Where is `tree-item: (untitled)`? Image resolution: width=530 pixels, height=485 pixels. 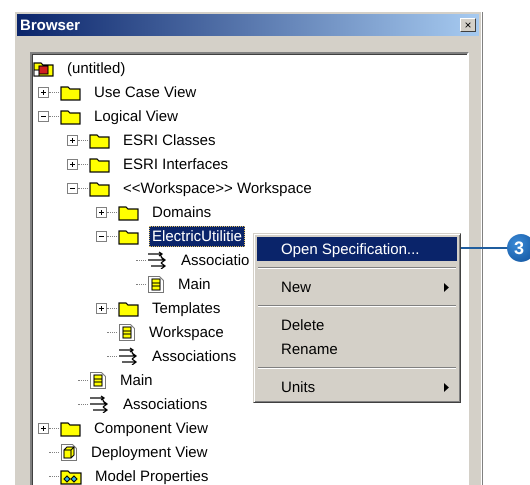
tree-item: (untitled) is located at coordinates (96, 68).